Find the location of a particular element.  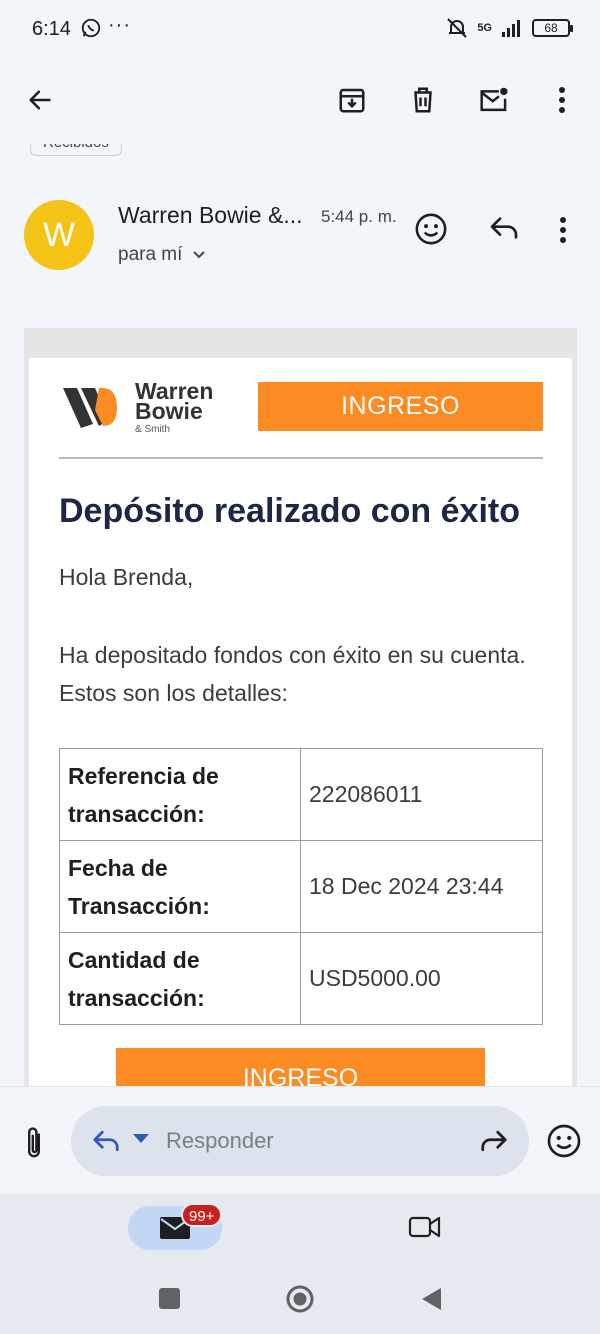

row-value: USD5000.00 is located at coordinates (421, 978).